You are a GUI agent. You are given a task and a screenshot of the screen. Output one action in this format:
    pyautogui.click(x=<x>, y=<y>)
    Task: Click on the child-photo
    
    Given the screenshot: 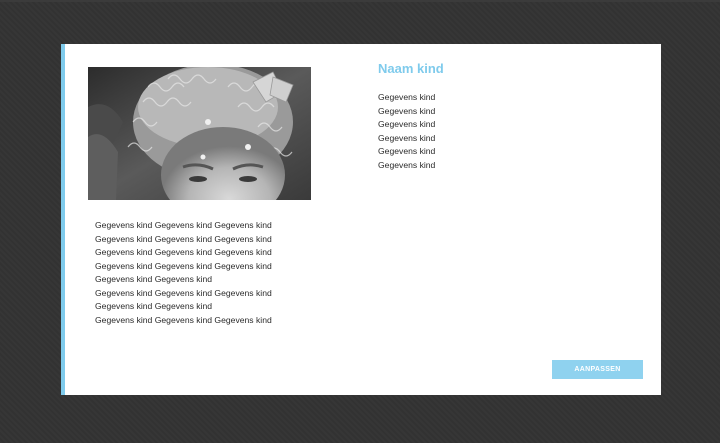 What is the action you would take?
    pyautogui.click(x=199, y=133)
    